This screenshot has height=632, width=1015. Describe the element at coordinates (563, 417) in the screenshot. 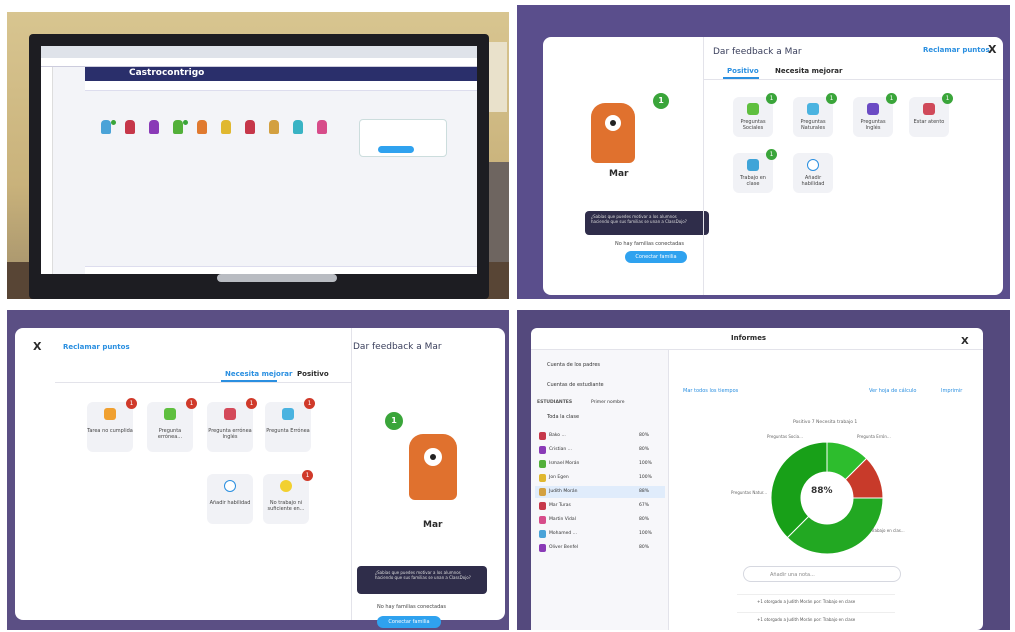

I see `whole-class-item: Toda la clase` at that location.